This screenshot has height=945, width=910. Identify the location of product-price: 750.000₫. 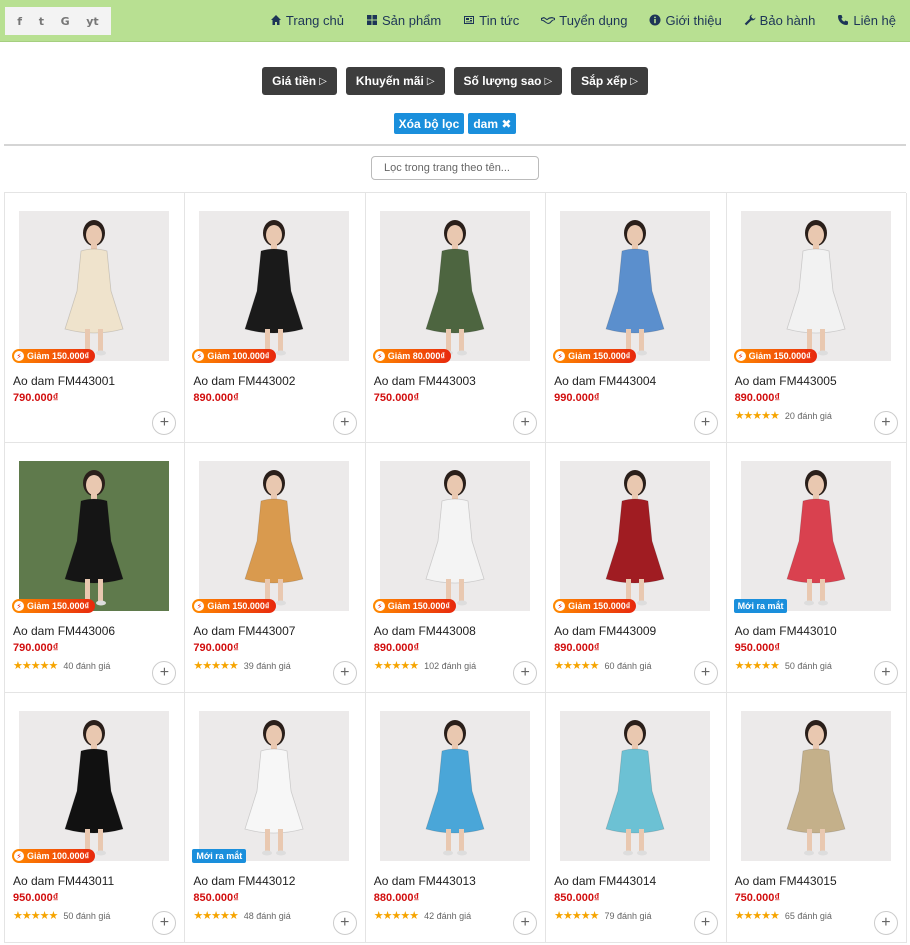
(757, 898).